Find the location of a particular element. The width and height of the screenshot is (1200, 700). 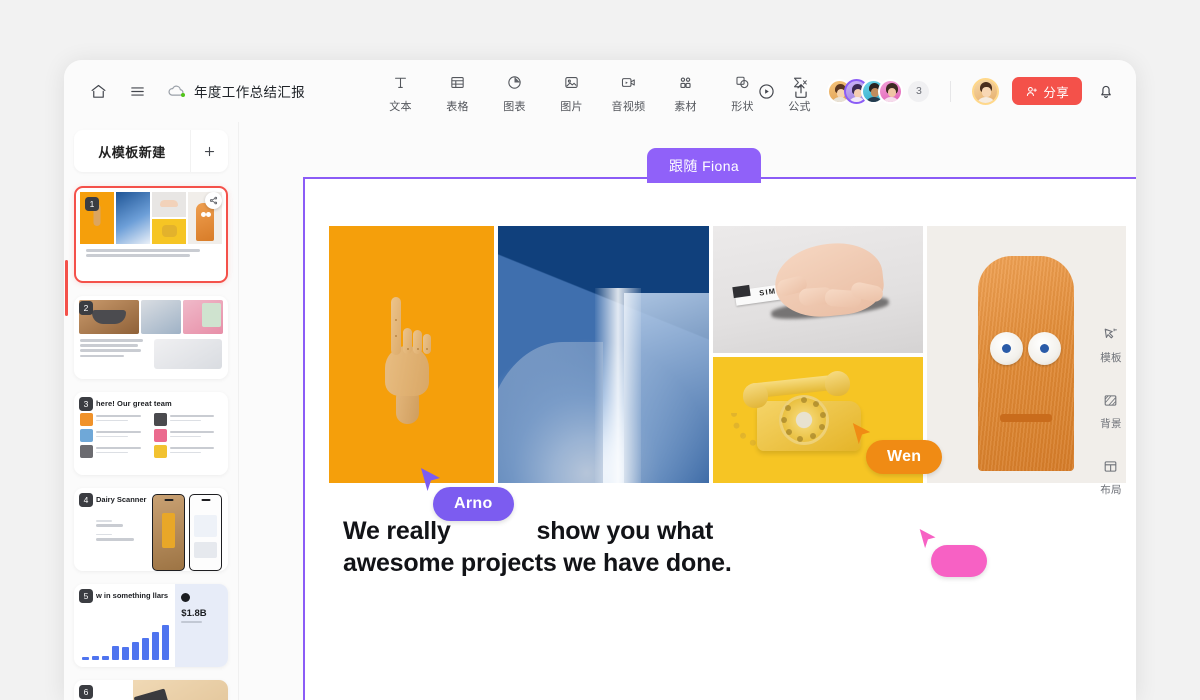

rail-item-template: 模板 is located at coordinates (1111, 345).